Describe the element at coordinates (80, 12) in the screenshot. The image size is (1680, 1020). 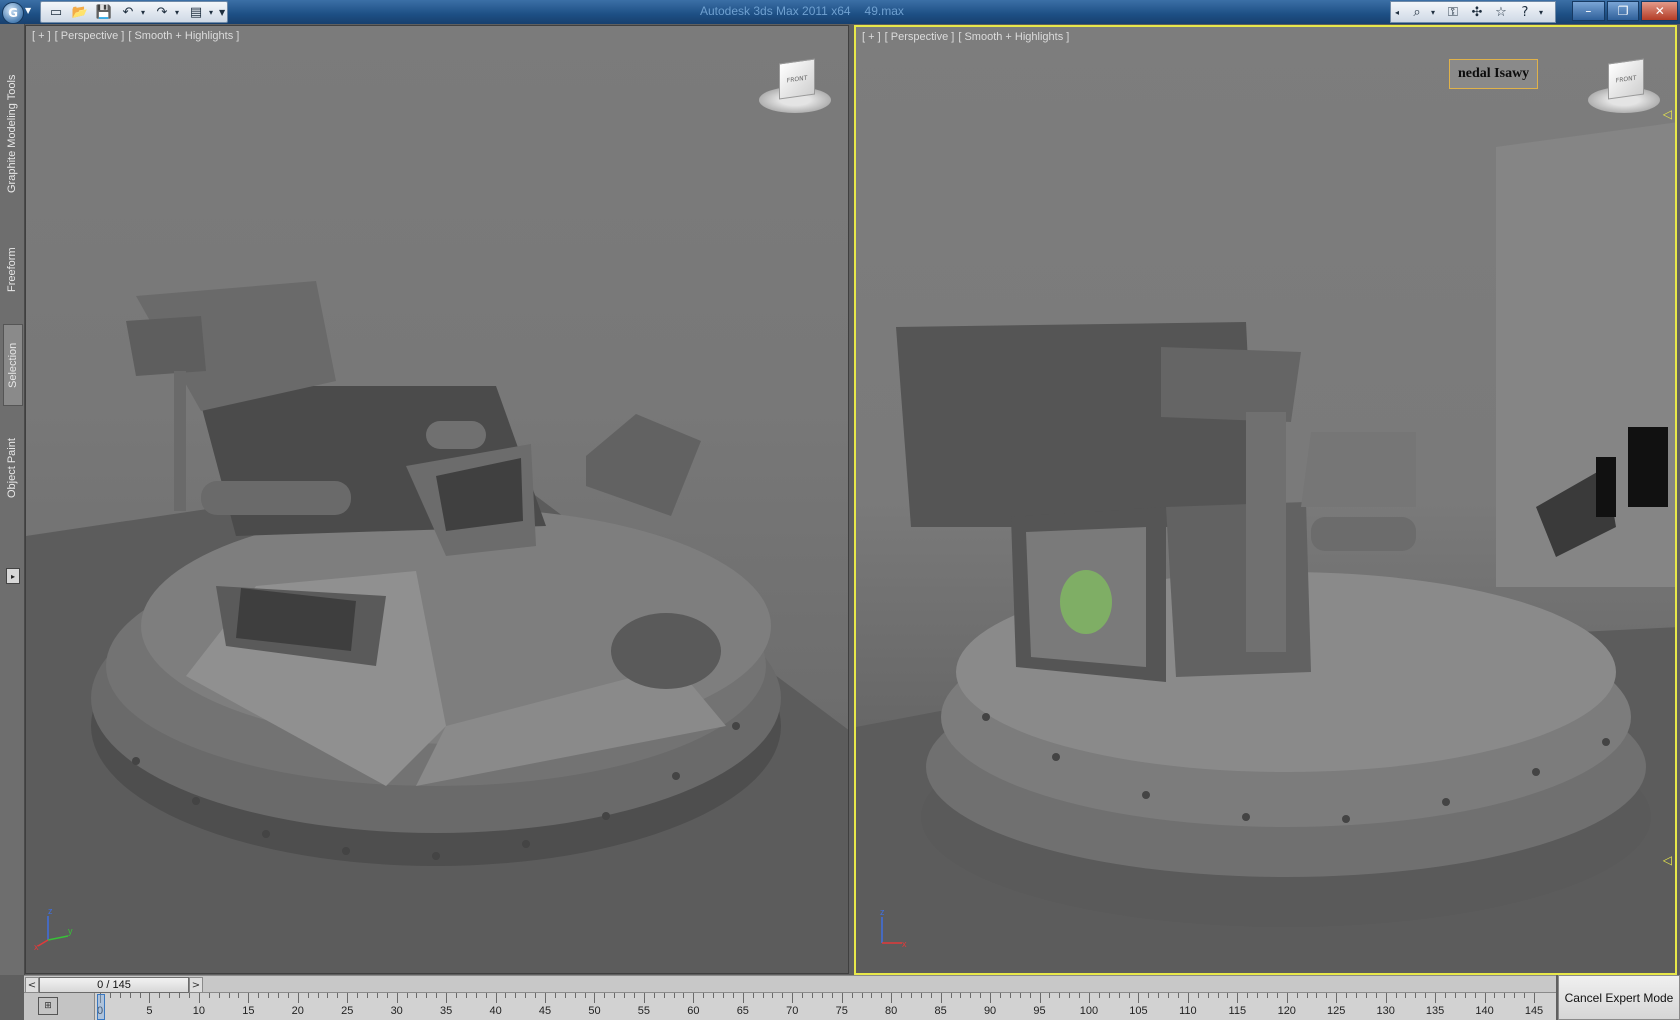
I see `open-icon: 📂` at that location.